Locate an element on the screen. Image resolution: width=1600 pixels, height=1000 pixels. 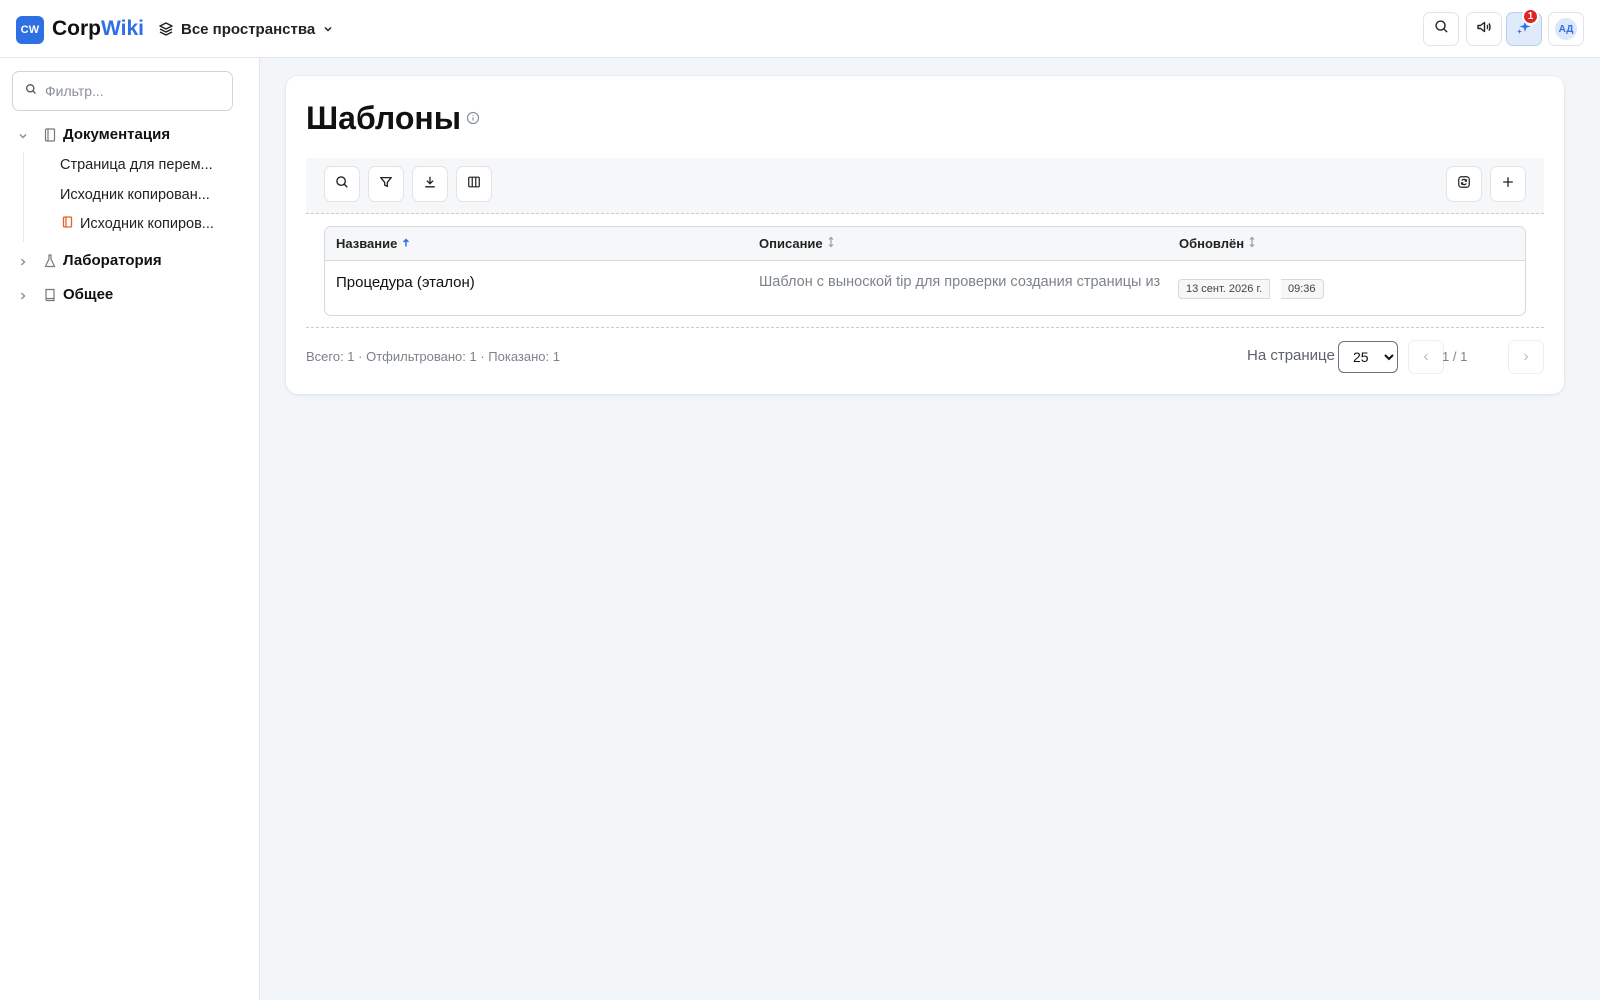
filter-icon is located at coordinates (386, 184).